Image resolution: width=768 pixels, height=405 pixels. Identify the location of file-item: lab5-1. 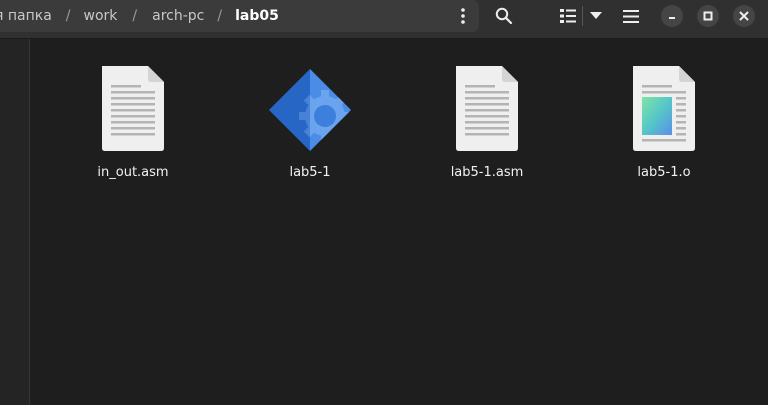
(310, 122).